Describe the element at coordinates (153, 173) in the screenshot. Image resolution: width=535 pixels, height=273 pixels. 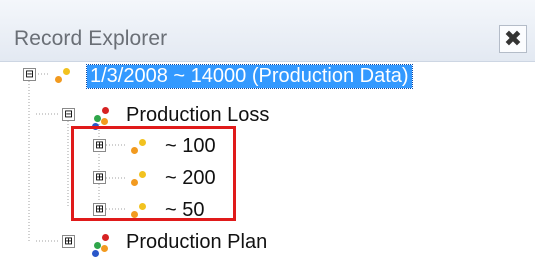
I see `highlight-annotation-box` at that location.